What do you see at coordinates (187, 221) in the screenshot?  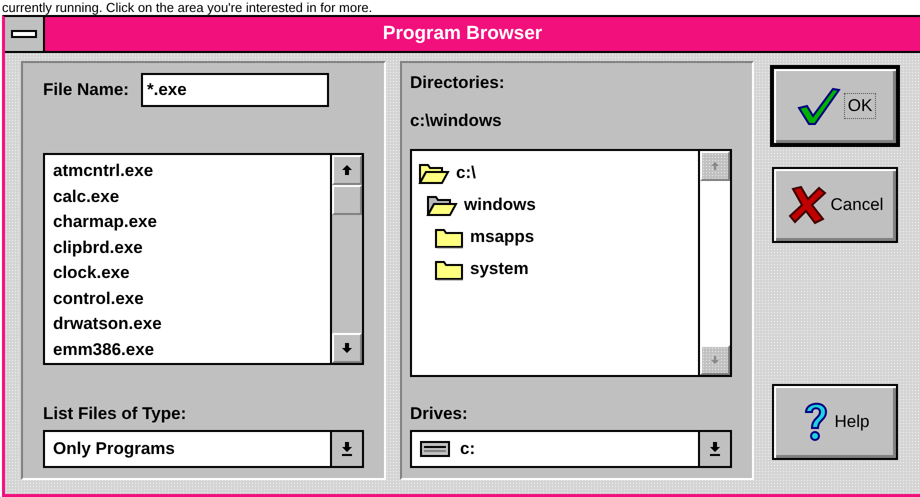 I see `file-item: charmap.exe` at bounding box center [187, 221].